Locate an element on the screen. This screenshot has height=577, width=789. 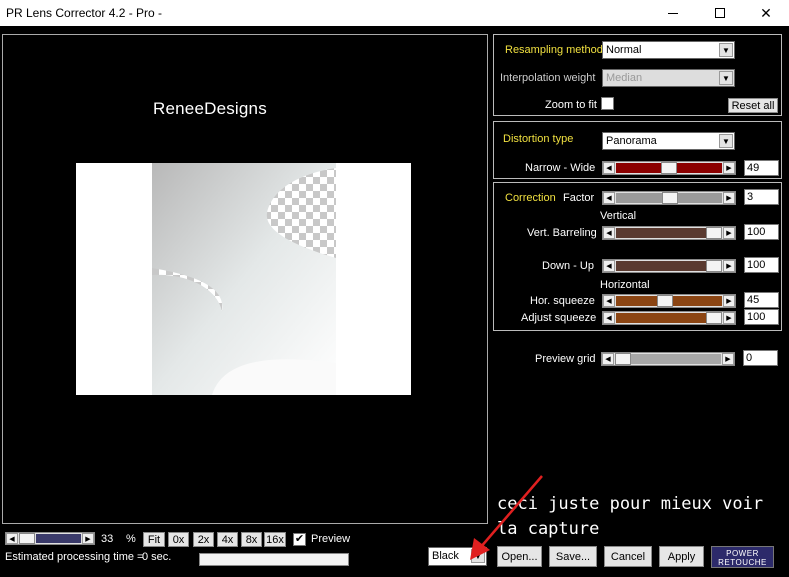
zoom-unit: % is located at coordinates (131, 539).